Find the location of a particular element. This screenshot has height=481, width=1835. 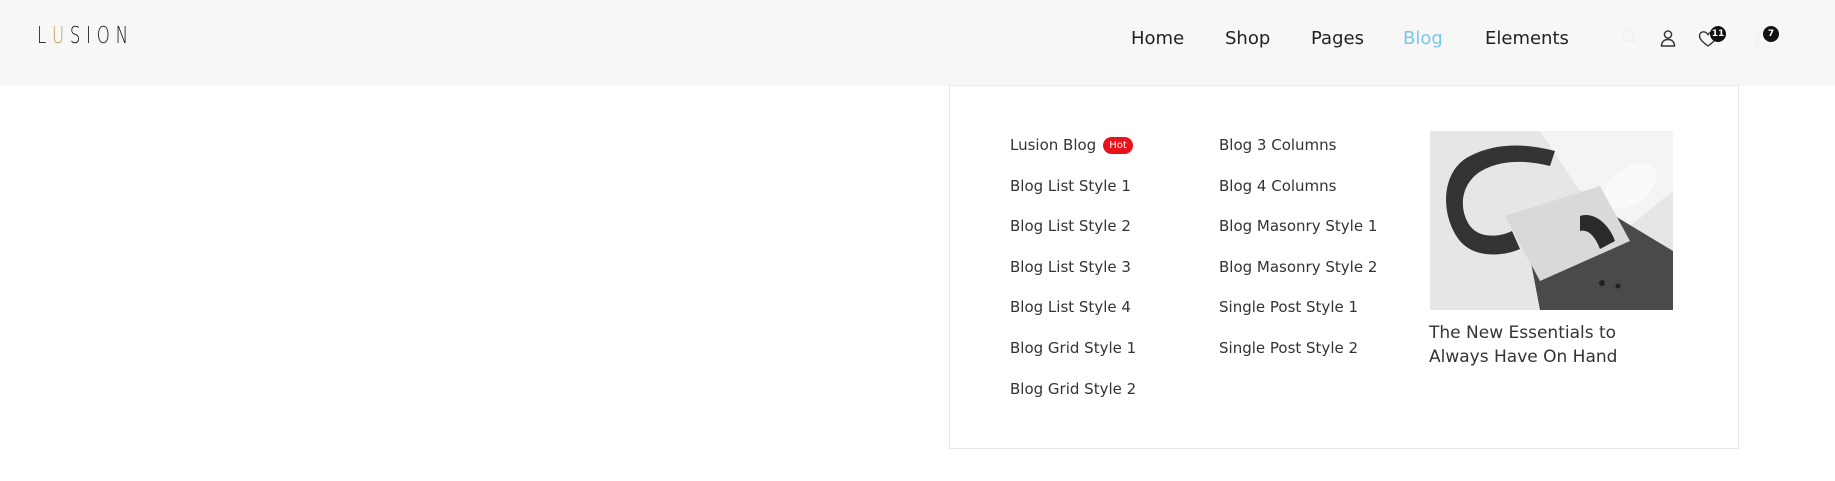

user-icon is located at coordinates (1668, 38).